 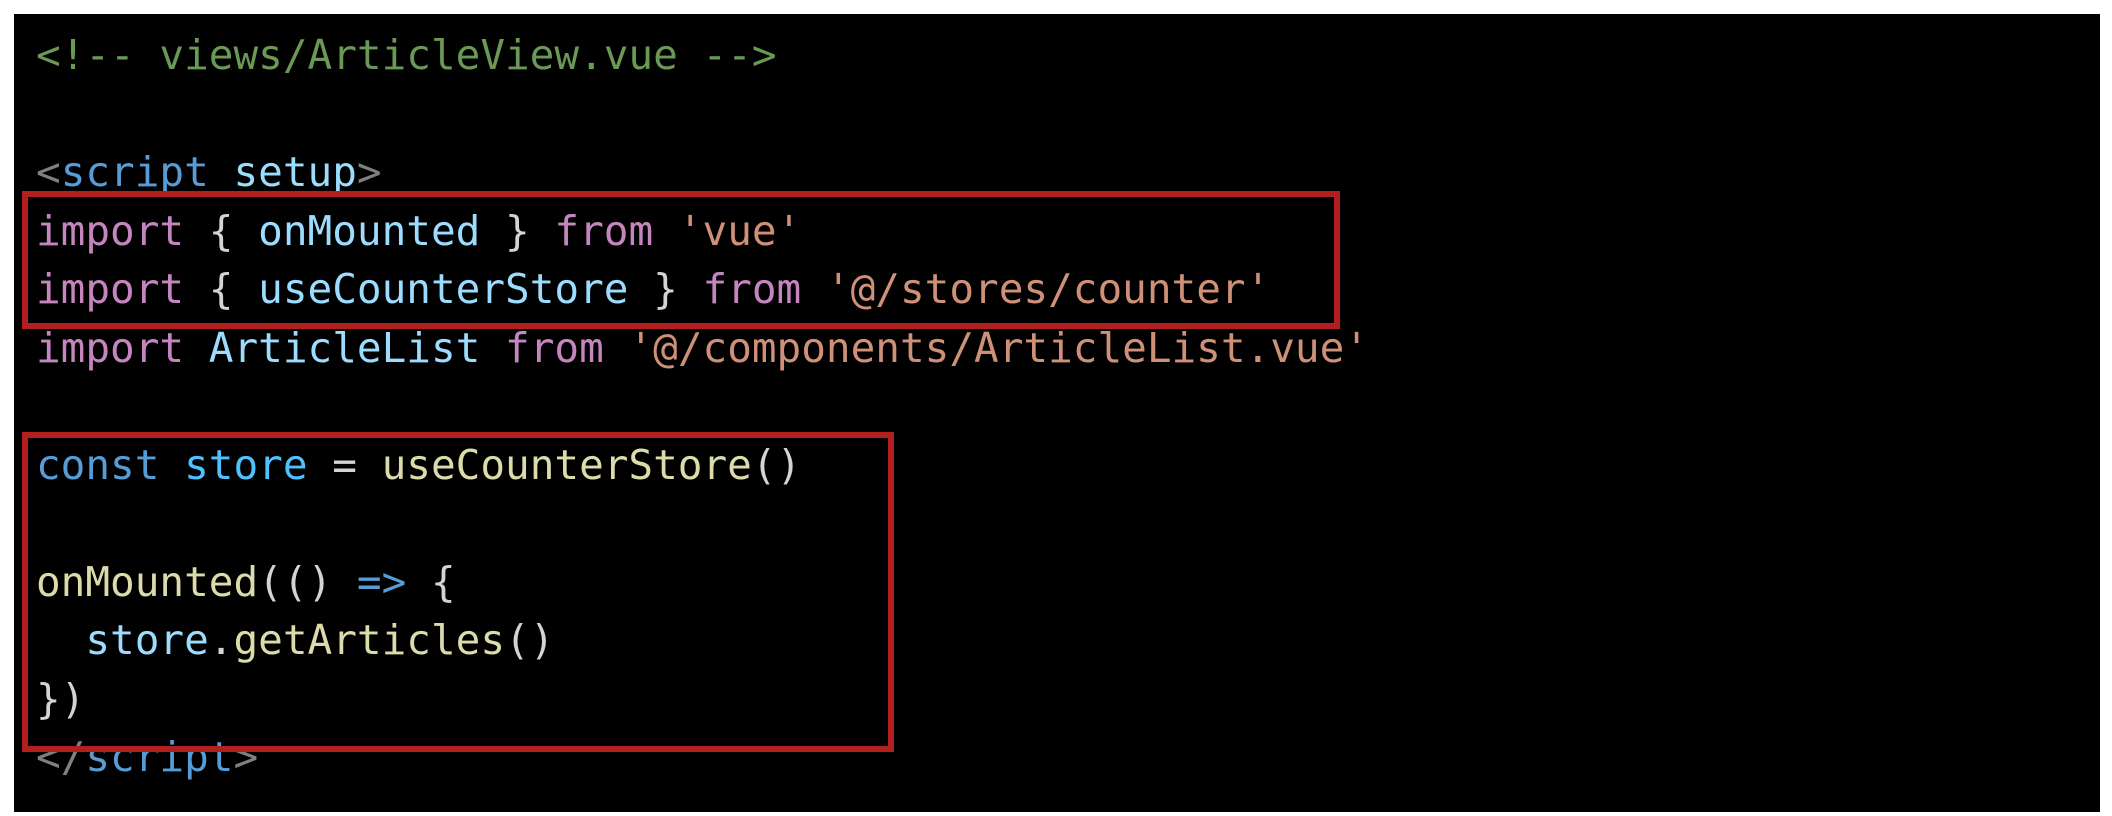 I want to click on code-token-tag: </, so click(x=61, y=757).